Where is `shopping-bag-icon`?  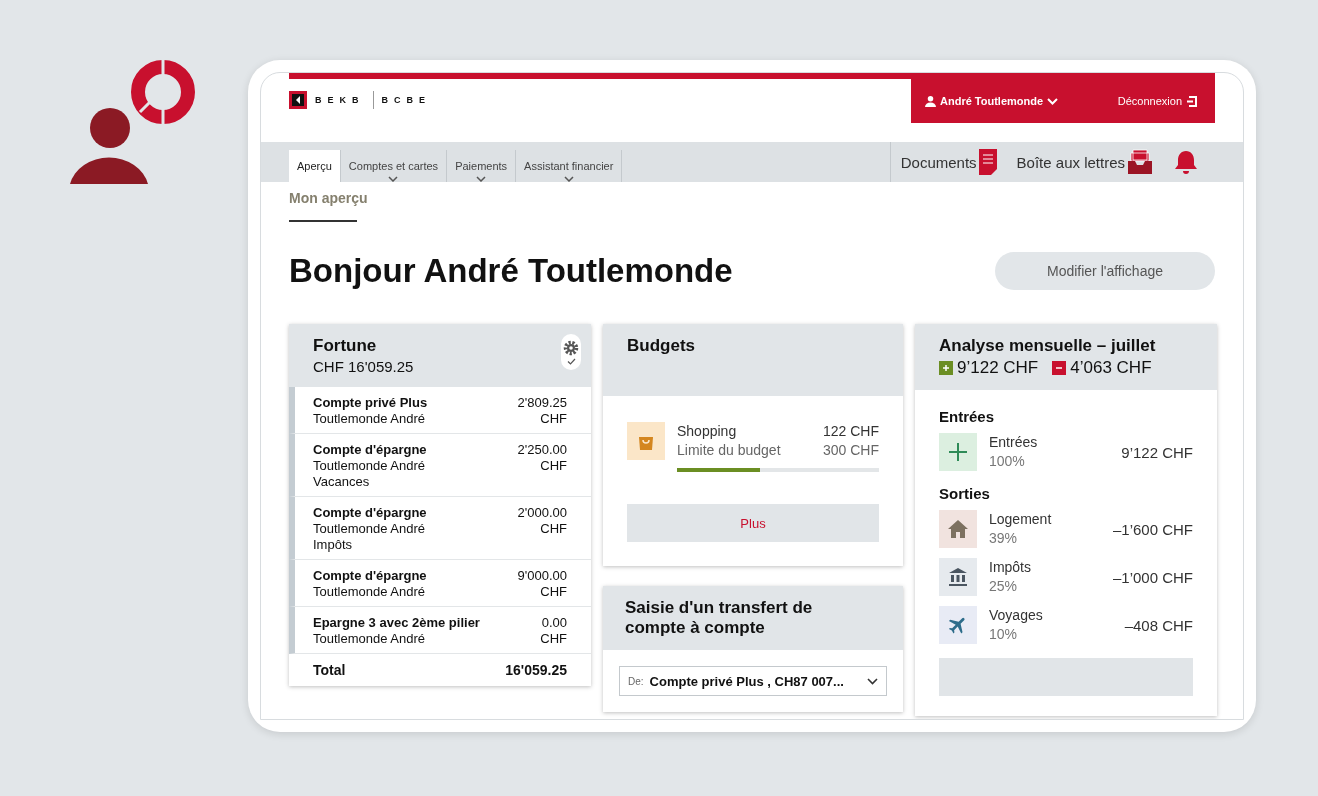 shopping-bag-icon is located at coordinates (646, 441).